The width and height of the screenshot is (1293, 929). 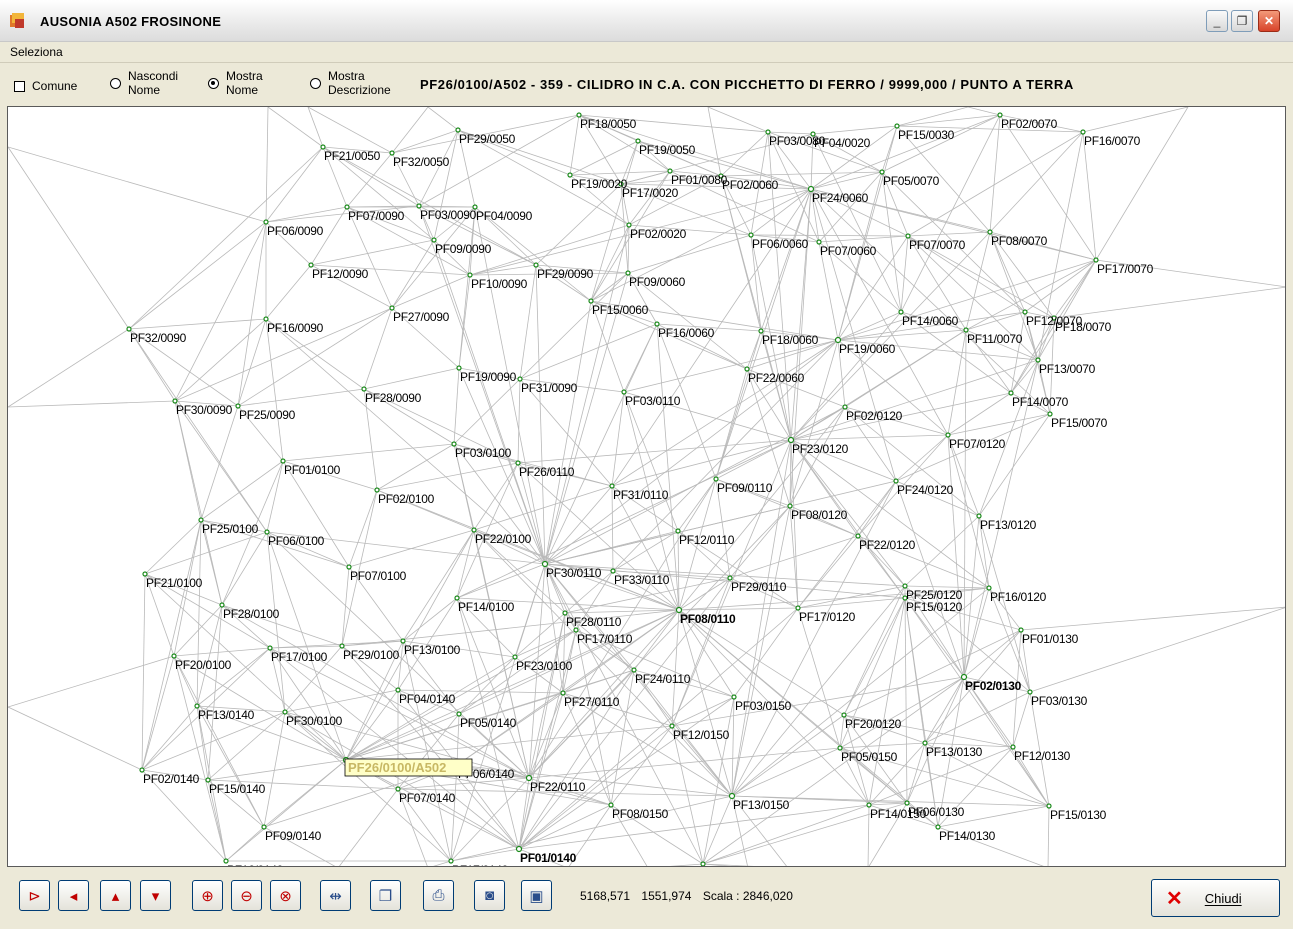 I want to click on point-label: PF24/0120, so click(x=925, y=490).